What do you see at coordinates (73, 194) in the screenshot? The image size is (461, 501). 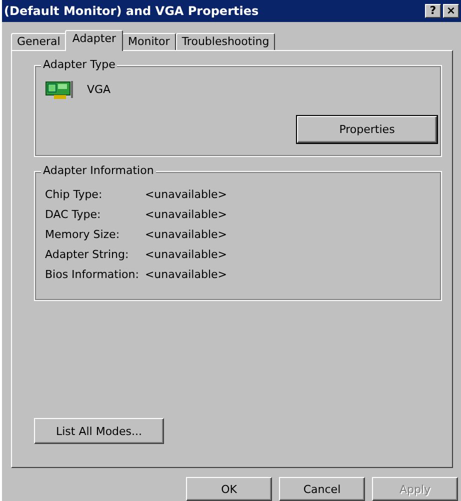 I see `field-label: Chip Type:` at bounding box center [73, 194].